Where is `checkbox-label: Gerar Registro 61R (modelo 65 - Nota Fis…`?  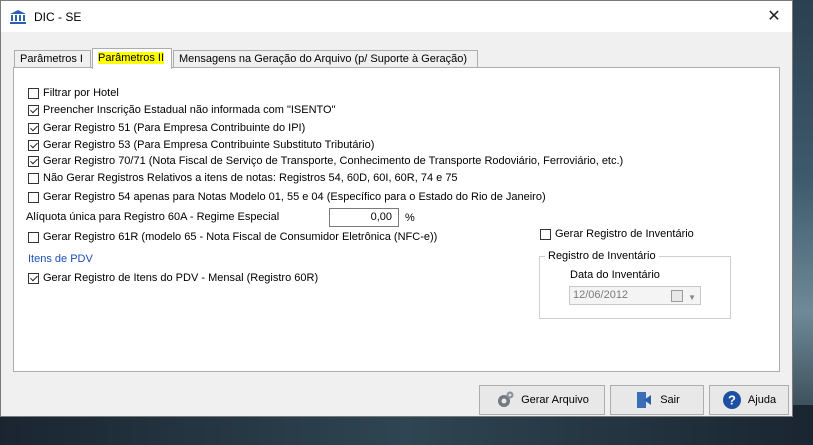
checkbox-label: Gerar Registro 61R (modelo 65 - Nota Fis… is located at coordinates (240, 237).